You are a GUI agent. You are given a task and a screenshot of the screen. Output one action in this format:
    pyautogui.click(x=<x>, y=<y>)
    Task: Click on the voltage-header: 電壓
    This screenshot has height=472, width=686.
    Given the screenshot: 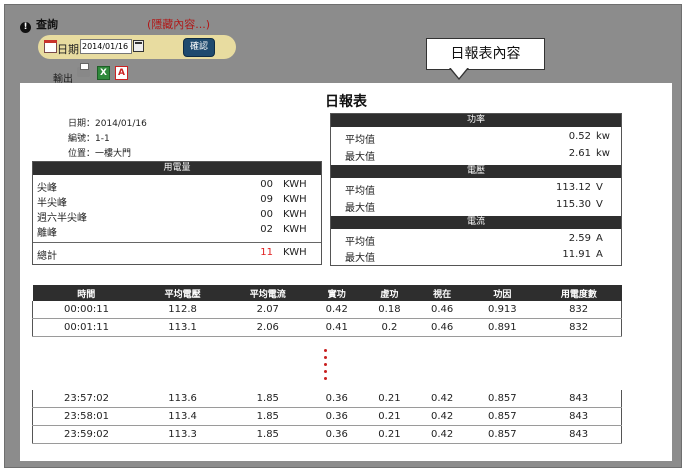 What is the action you would take?
    pyautogui.click(x=476, y=171)
    